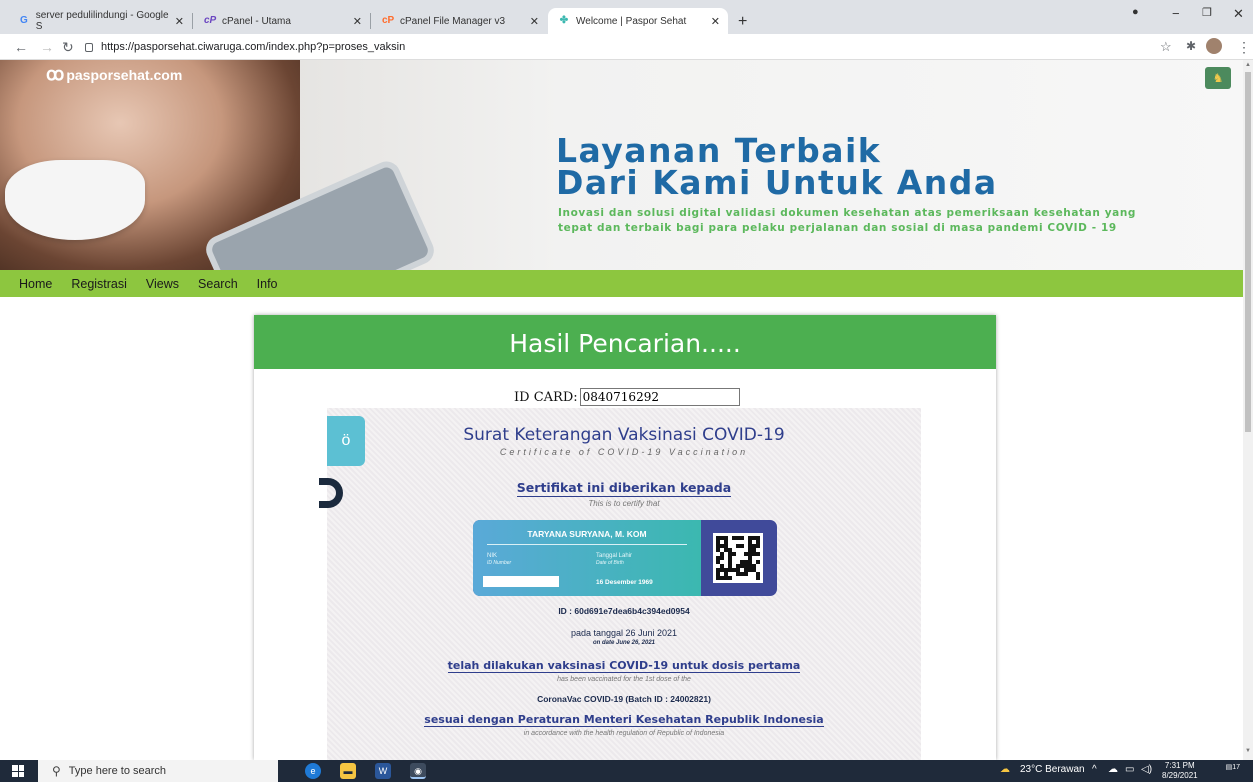 This screenshot has width=1253, height=782. I want to click on holder-name: TARYANA SURYANA, M. KOM, so click(587, 534).